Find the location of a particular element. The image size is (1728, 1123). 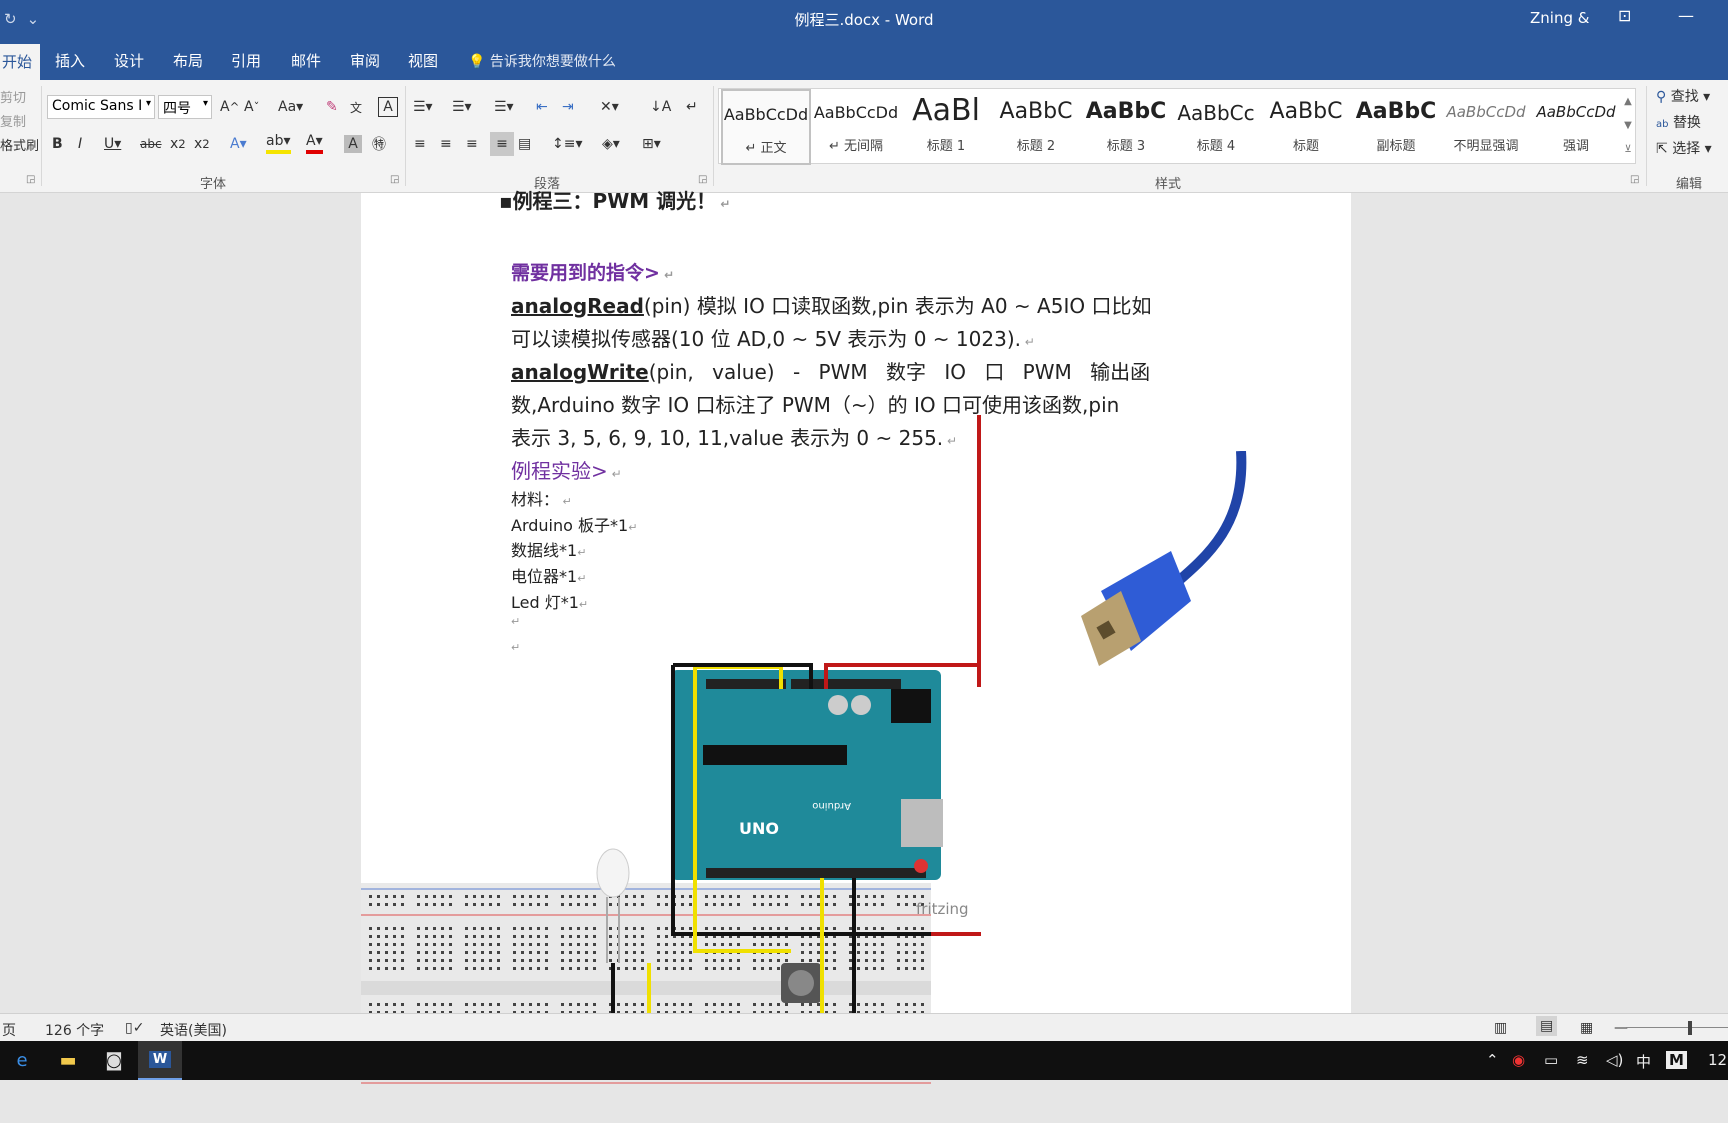

underline-icon: U▾ is located at coordinates (112, 144).